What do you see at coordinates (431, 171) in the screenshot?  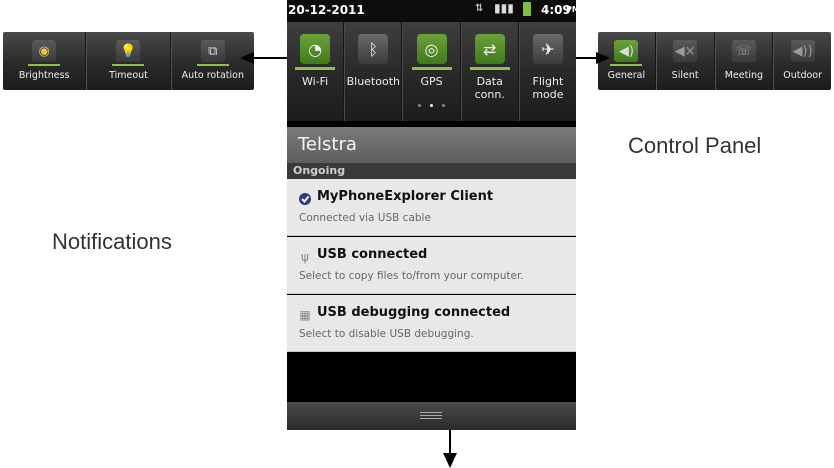 I see `section-header-ongoing: Ongoing` at bounding box center [431, 171].